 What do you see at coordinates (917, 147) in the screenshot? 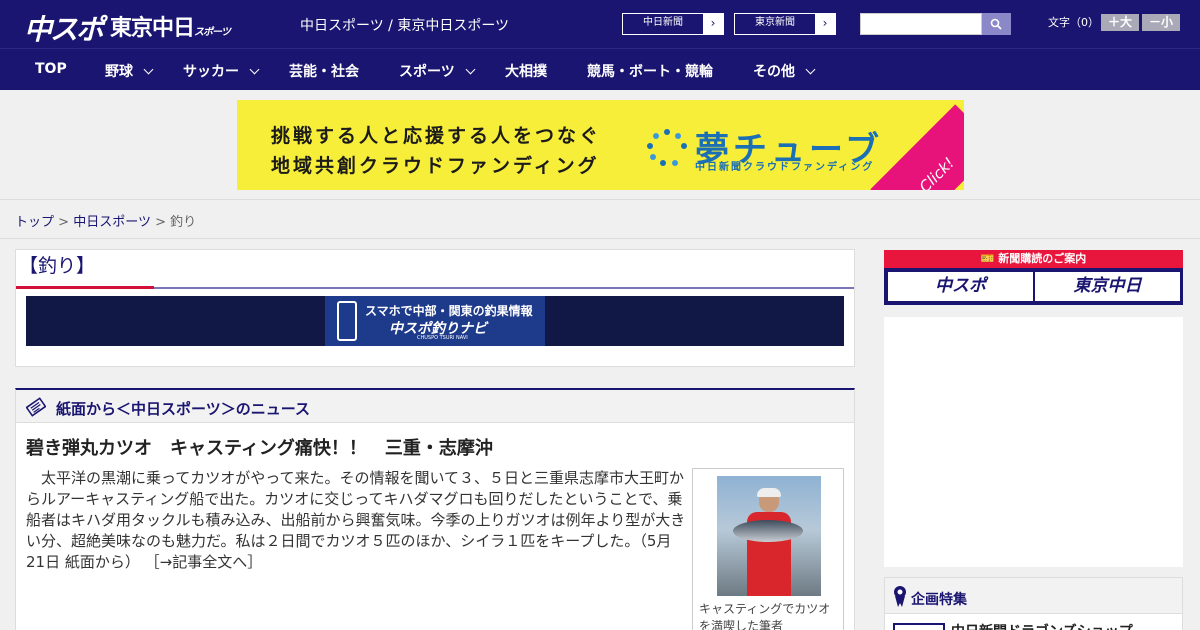
I see `click-ribbon` at bounding box center [917, 147].